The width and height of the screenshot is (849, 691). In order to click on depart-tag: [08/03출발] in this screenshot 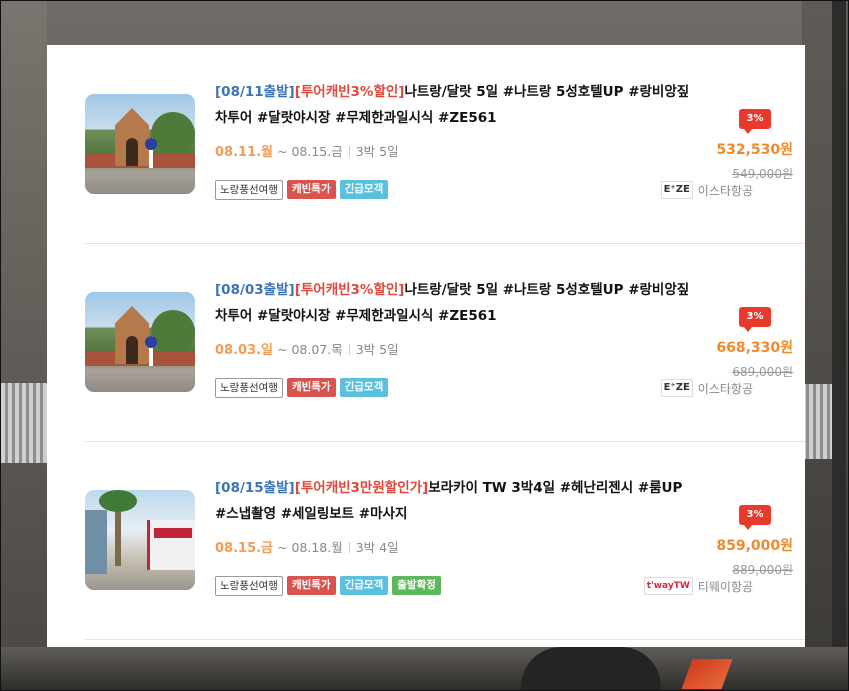, I will do `click(255, 290)`.